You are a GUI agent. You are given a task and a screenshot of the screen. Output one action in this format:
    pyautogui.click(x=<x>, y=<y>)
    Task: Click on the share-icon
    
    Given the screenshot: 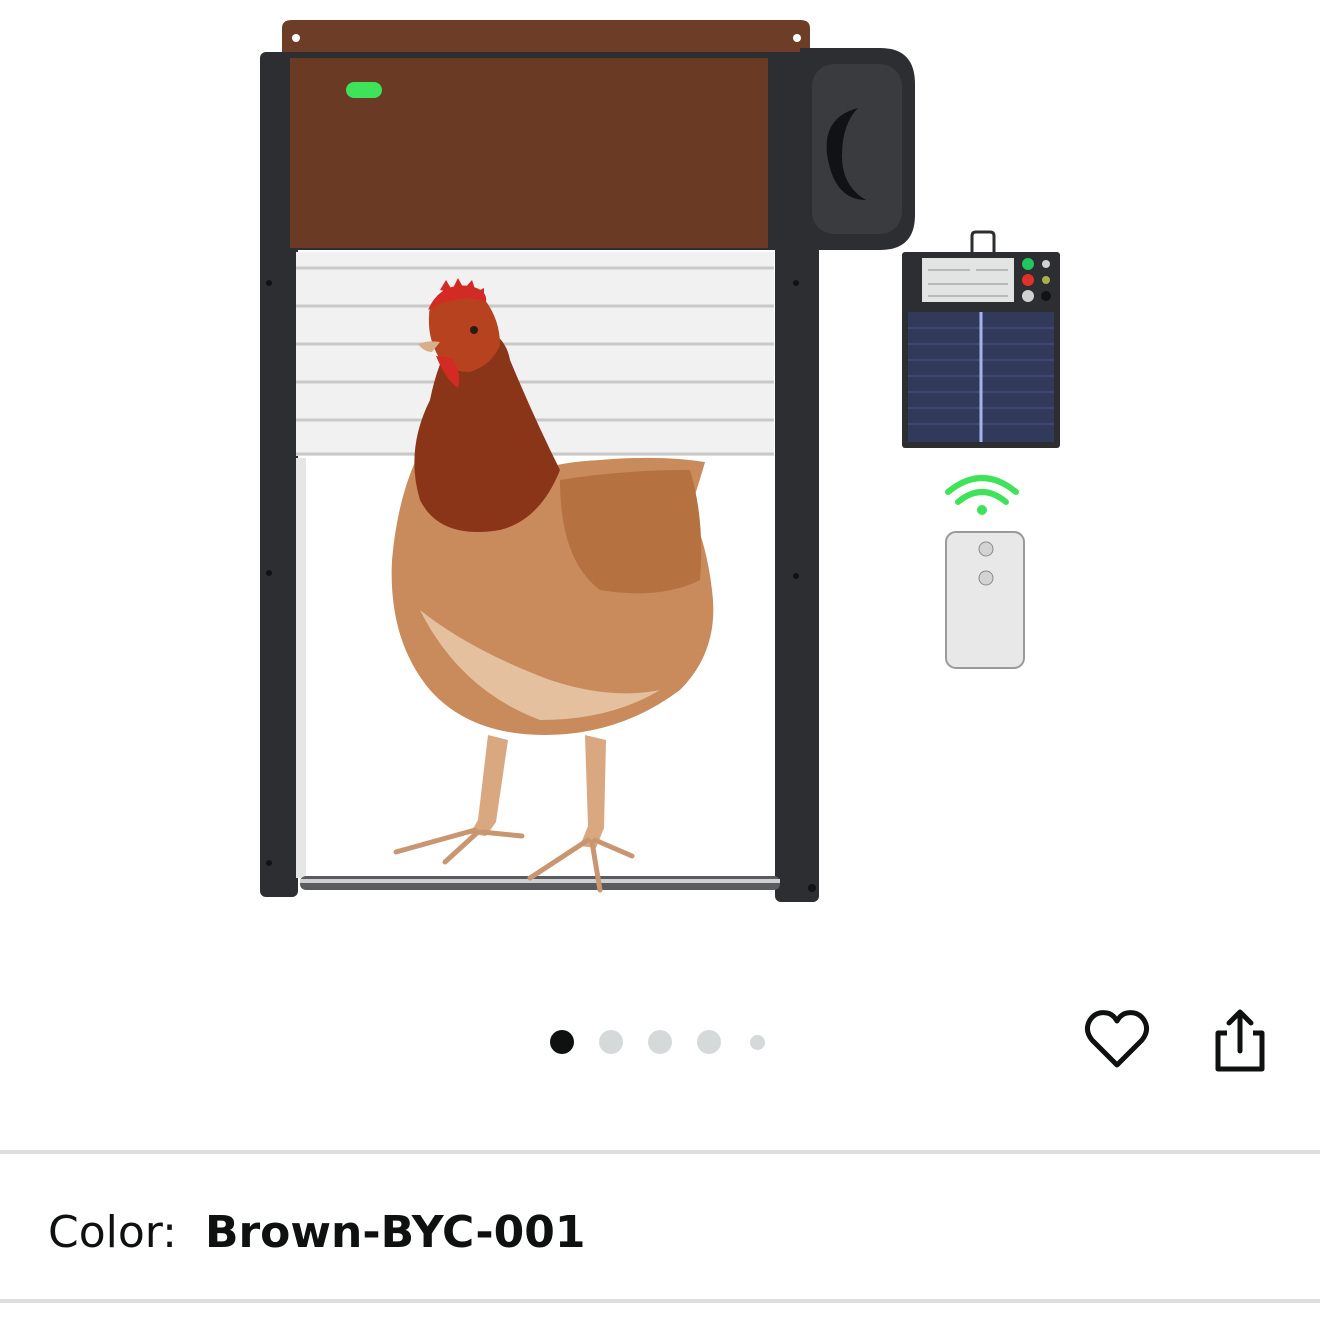 What is the action you would take?
    pyautogui.click(x=1240, y=1040)
    